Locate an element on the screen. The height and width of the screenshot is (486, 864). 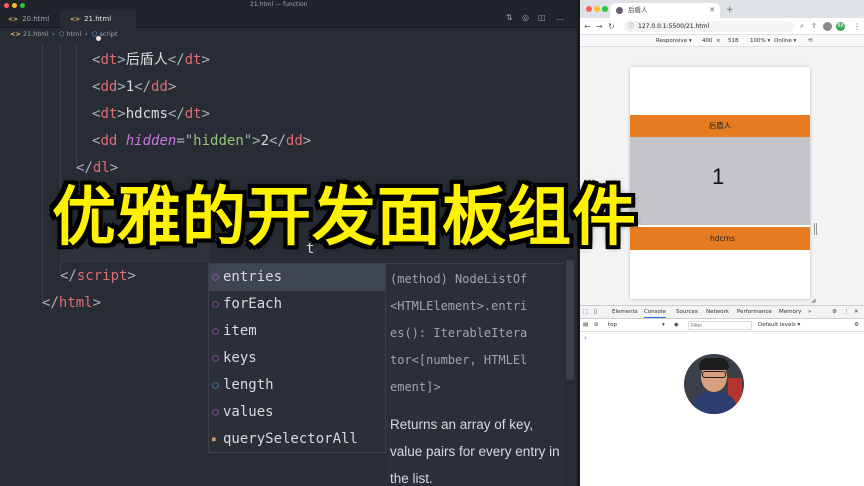
url-text: 127.0.0.1:5500/21.html is located at coordinates (674, 26).